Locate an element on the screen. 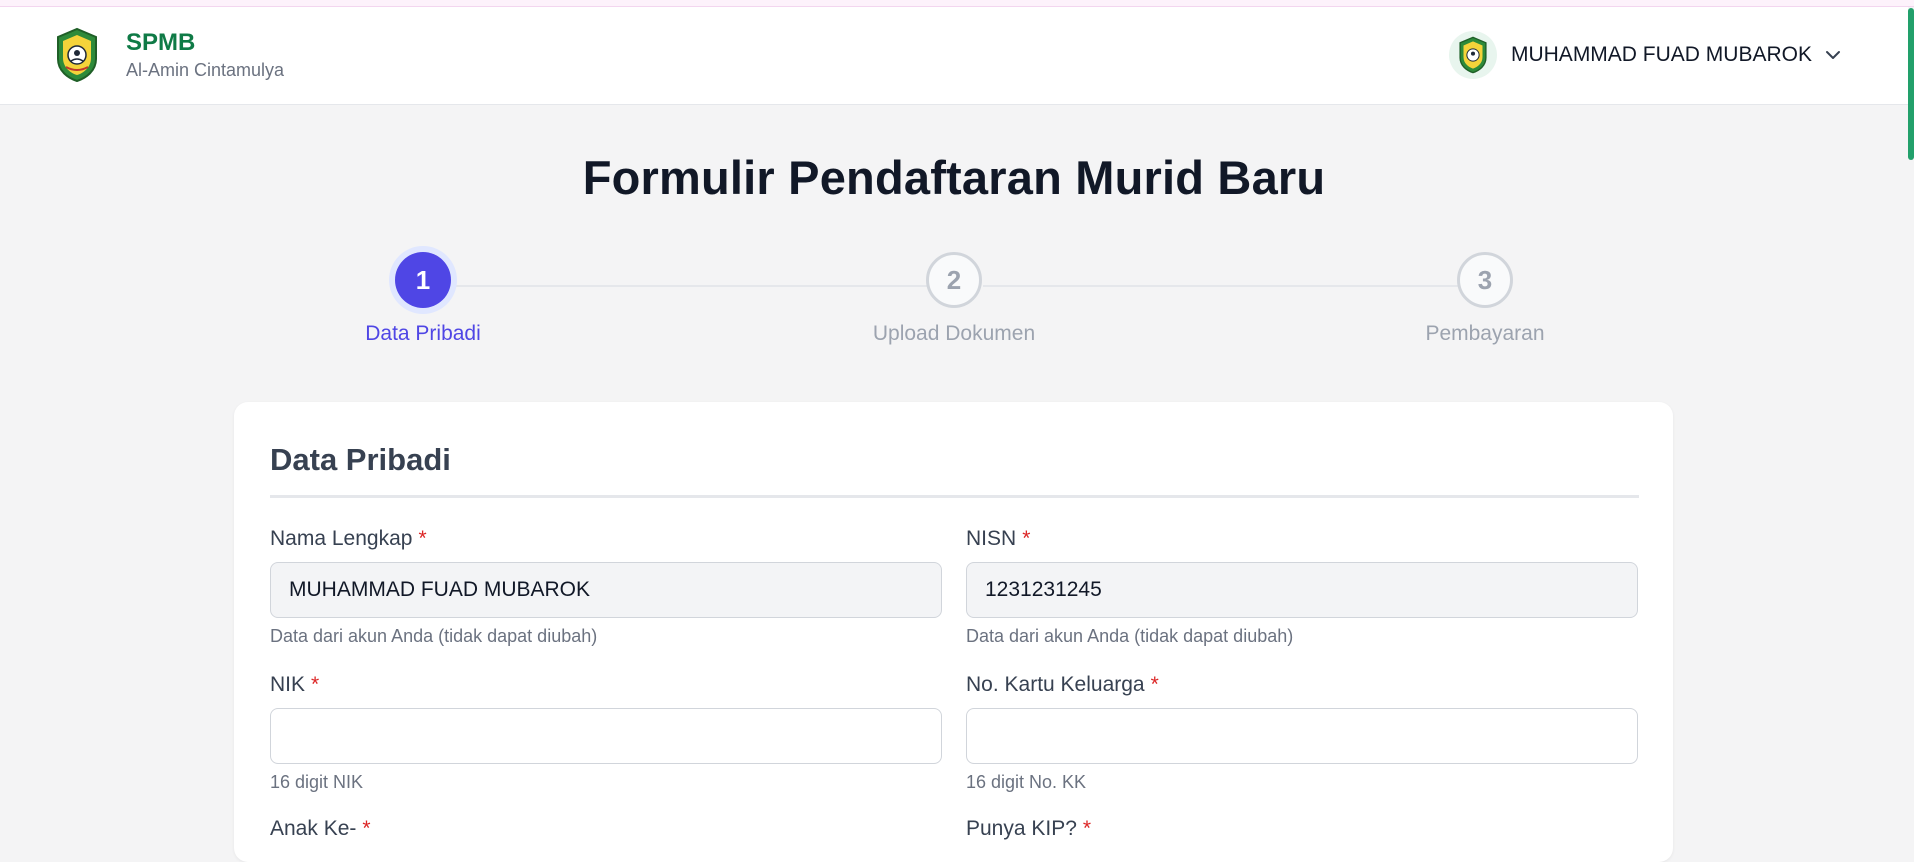 Image resolution: width=1914 pixels, height=862 pixels. section-title: Data Pribadi is located at coordinates (360, 459).